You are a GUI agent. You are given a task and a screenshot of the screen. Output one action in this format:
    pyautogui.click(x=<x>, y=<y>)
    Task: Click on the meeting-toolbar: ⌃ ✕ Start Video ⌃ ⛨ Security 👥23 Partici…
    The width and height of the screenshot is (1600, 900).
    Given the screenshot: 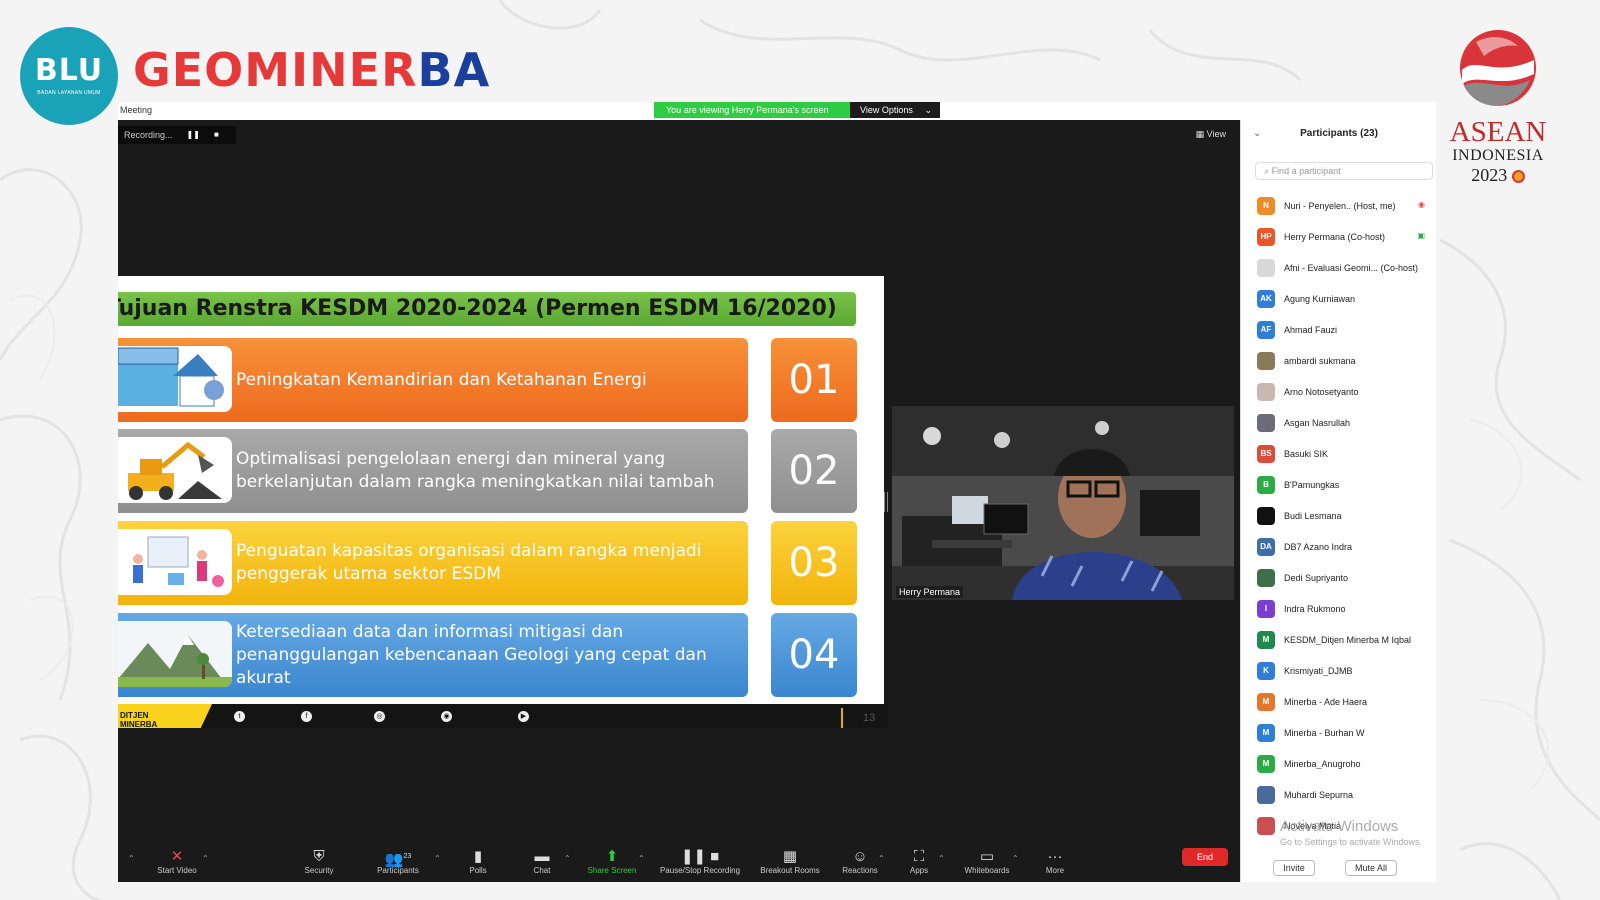 What is the action you would take?
    pyautogui.click(x=679, y=862)
    